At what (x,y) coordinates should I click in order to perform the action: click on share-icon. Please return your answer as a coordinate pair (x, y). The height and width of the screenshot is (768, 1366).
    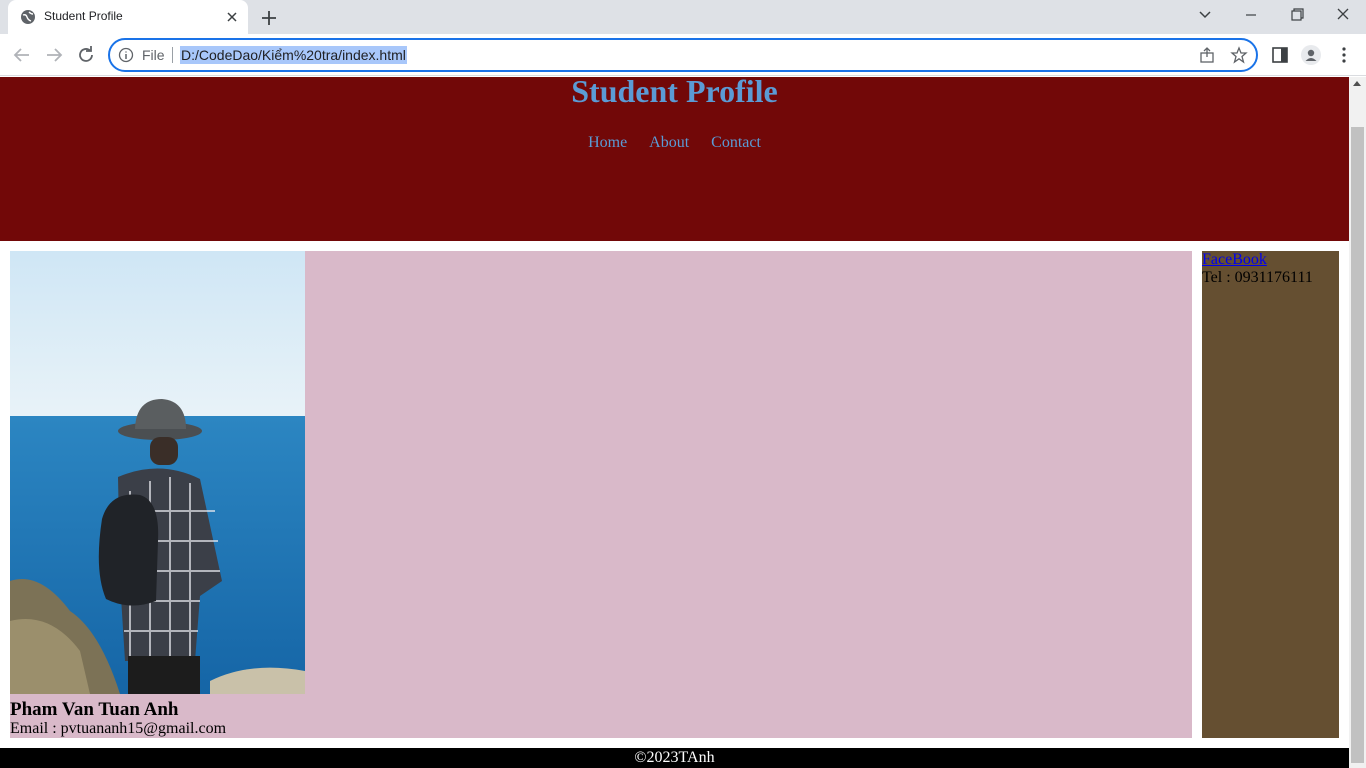
    Looking at the image, I should click on (1207, 55).